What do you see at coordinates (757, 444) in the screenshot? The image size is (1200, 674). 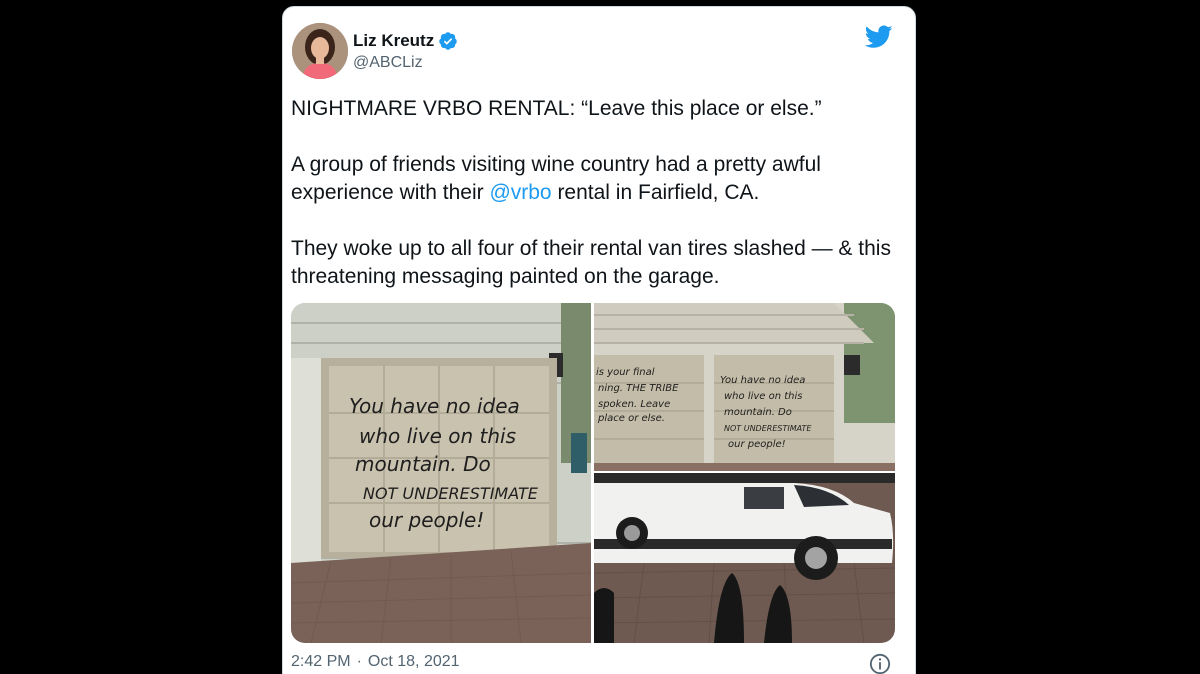 I see `graffiti-right-5: our people!` at bounding box center [757, 444].